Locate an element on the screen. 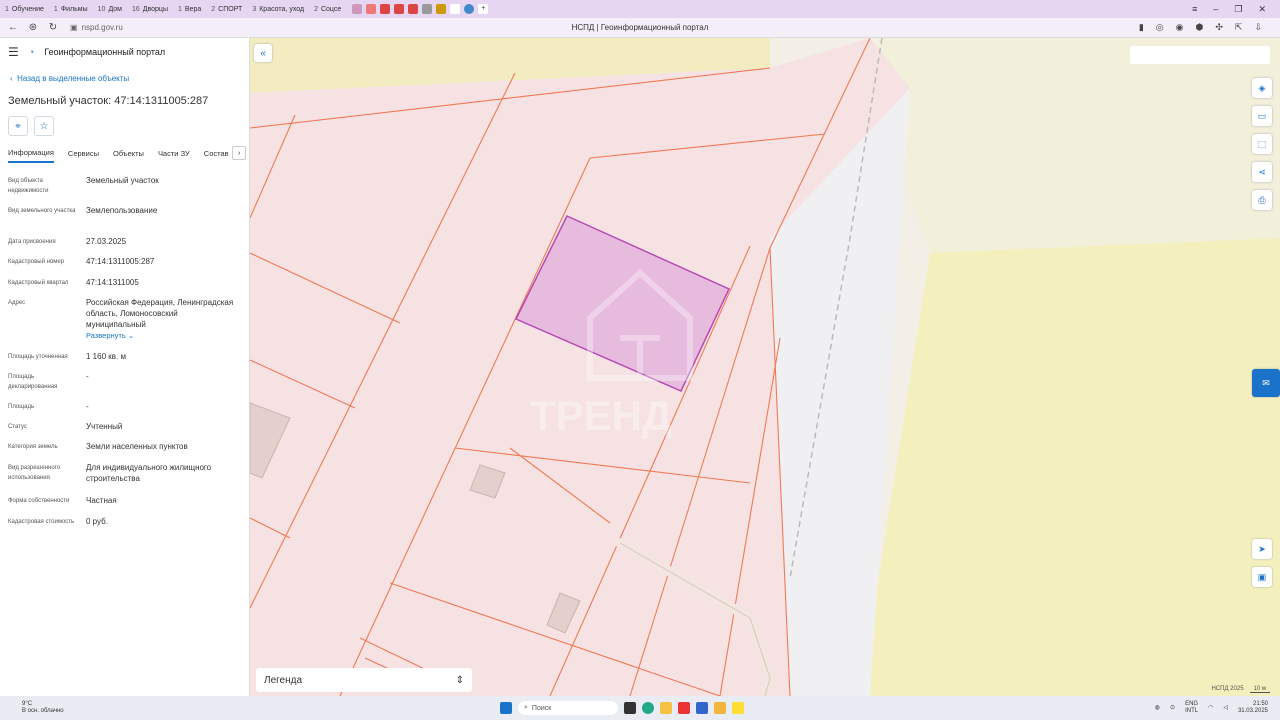 Image resolution: width=1280 pixels, height=720 pixels. property-value: Земли населенных пунктов is located at coordinates (137, 446).